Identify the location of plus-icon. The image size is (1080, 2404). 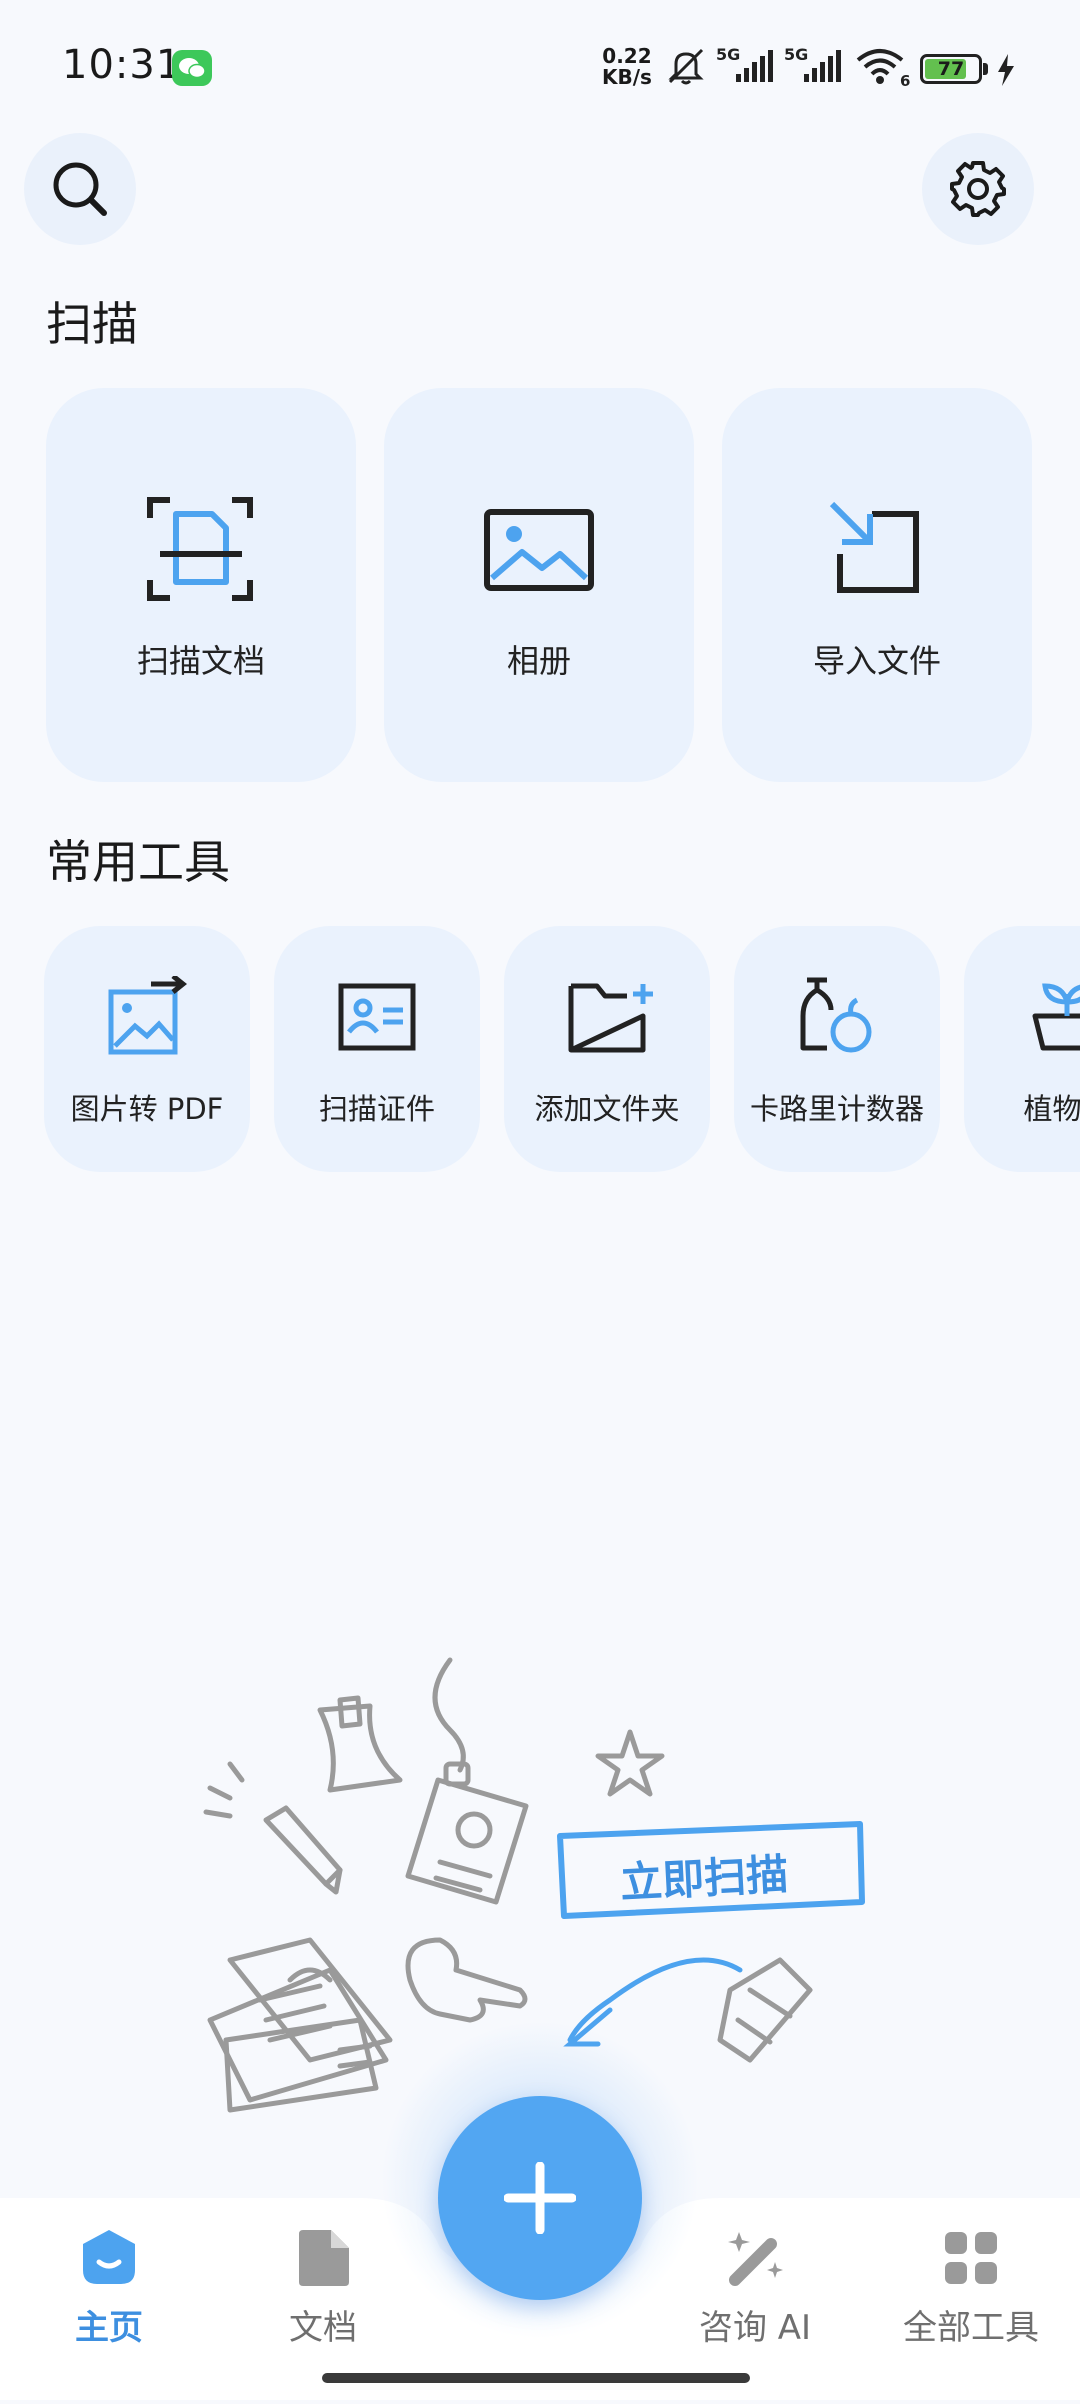
(540, 2198).